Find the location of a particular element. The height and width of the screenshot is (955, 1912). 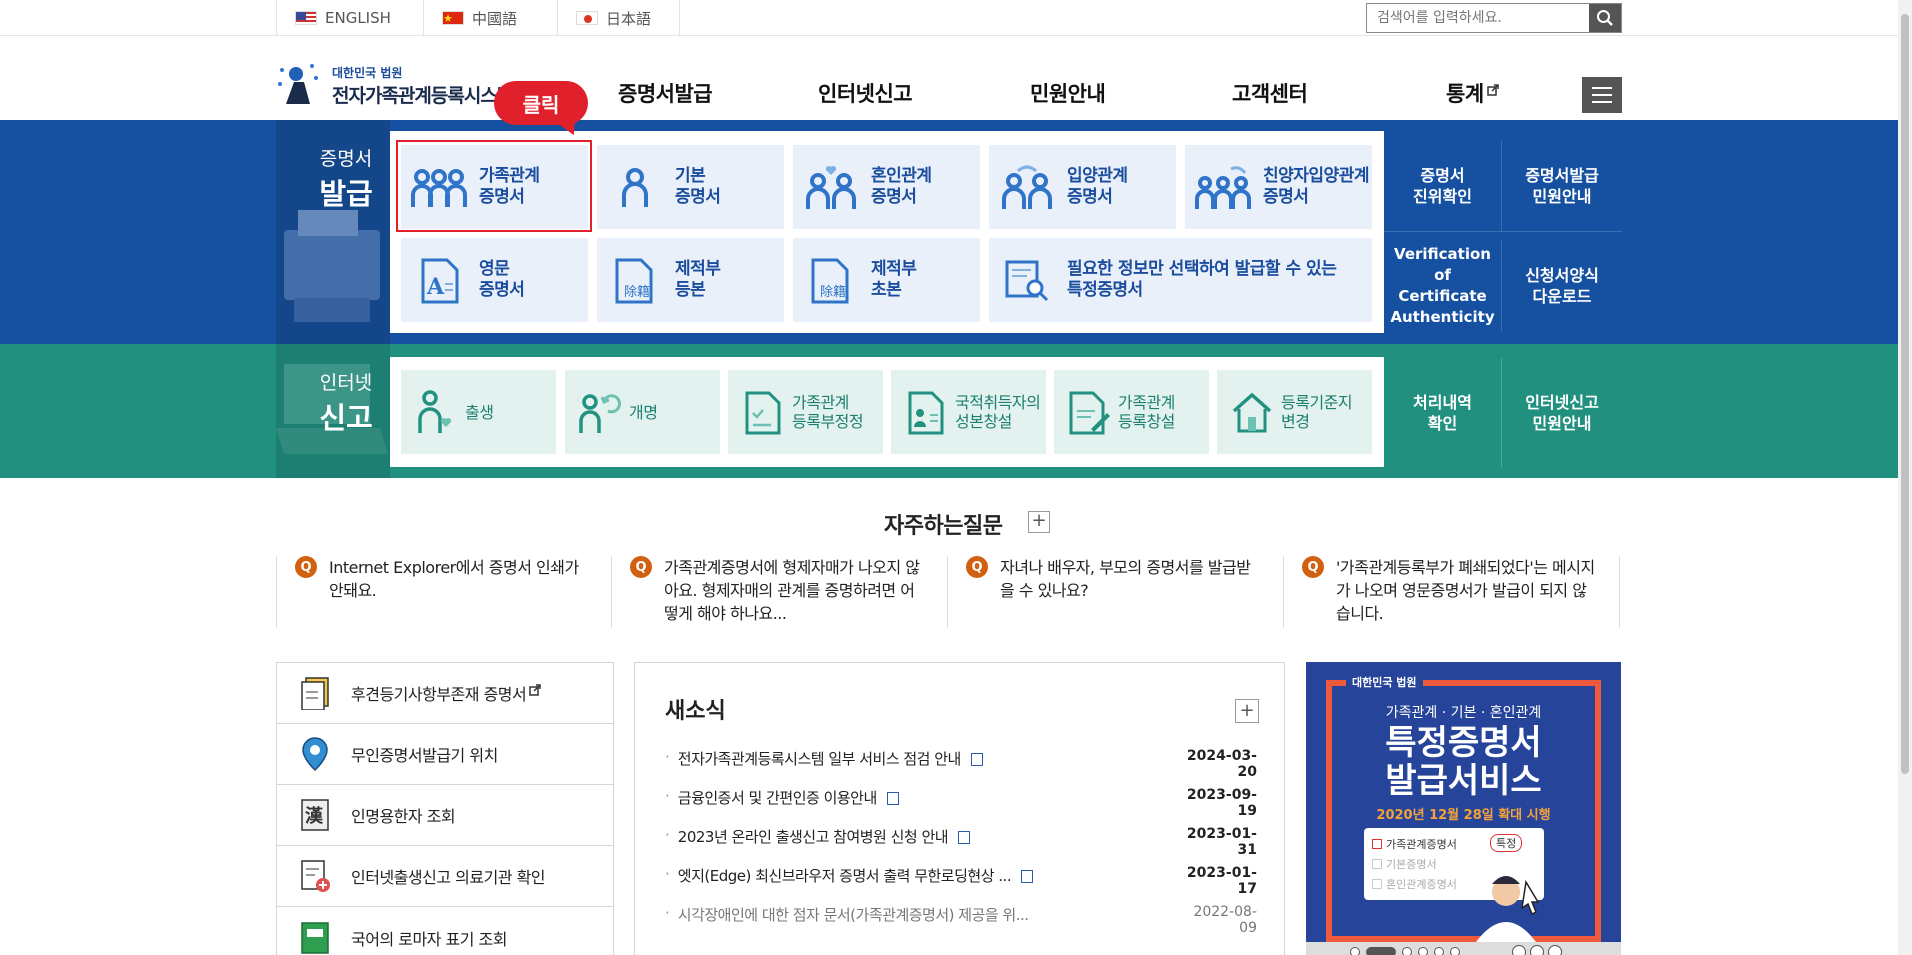

cert-card-label: 친양자입양관계 증명서 is located at coordinates (1316, 186).